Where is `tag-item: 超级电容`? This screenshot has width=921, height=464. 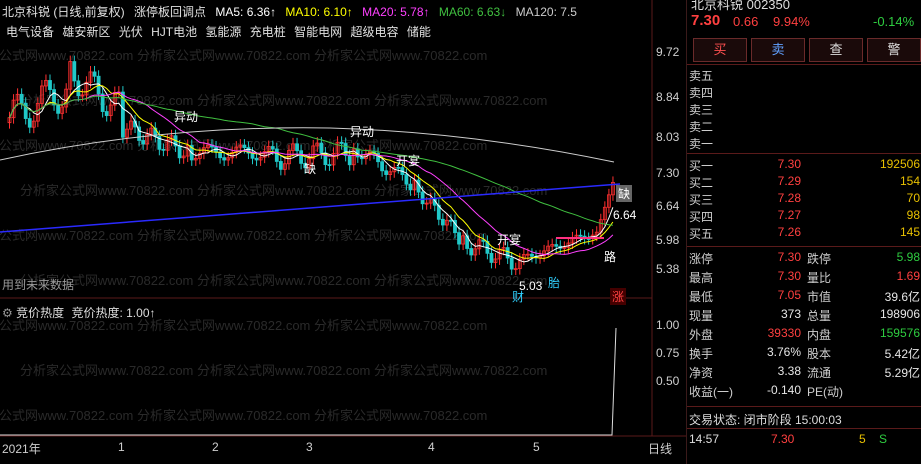 tag-item: 超级电容 is located at coordinates (375, 32).